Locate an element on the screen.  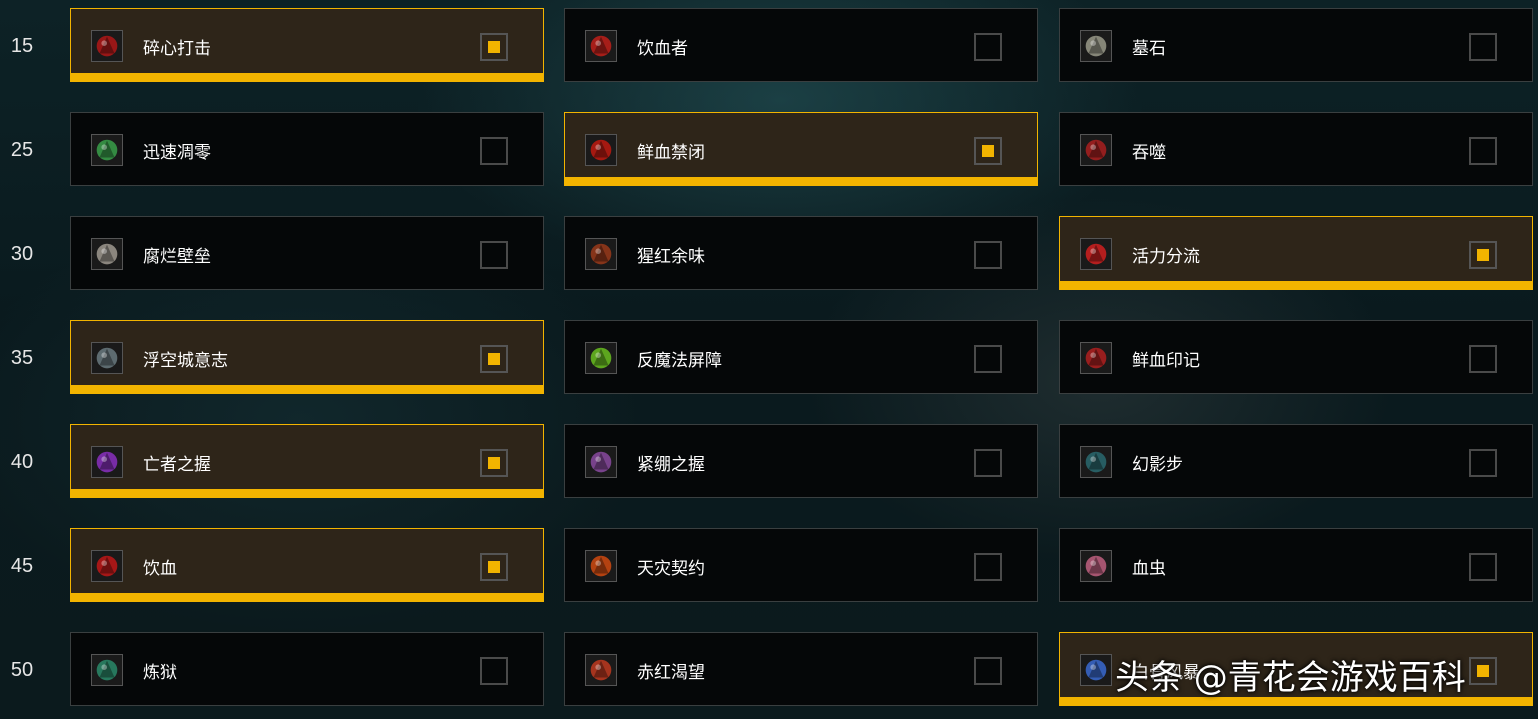
talent-option: 血虫 is located at coordinates (1296, 565).